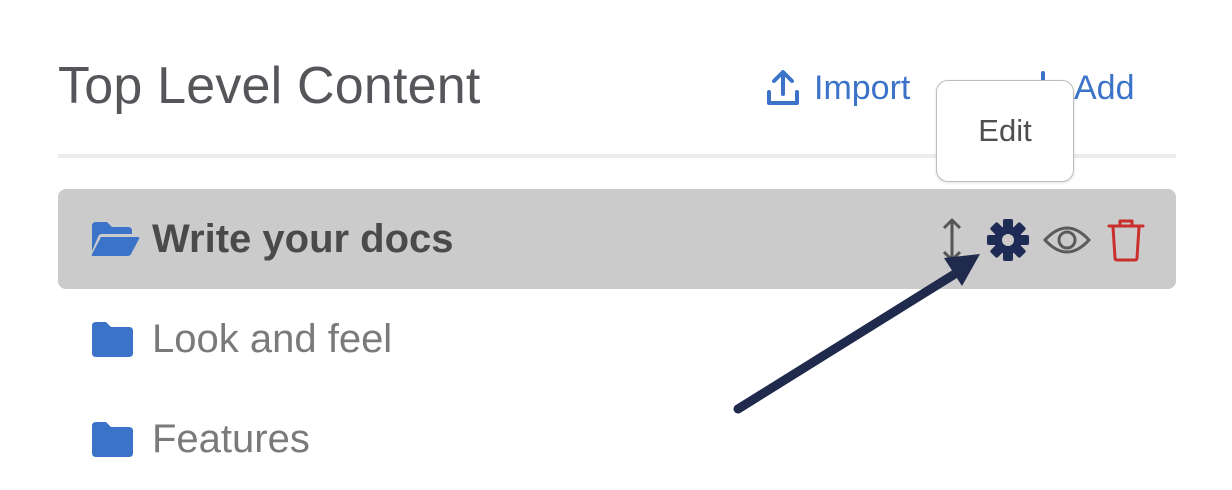 This screenshot has width=1232, height=490. I want to click on import-label: Import, so click(862, 87).